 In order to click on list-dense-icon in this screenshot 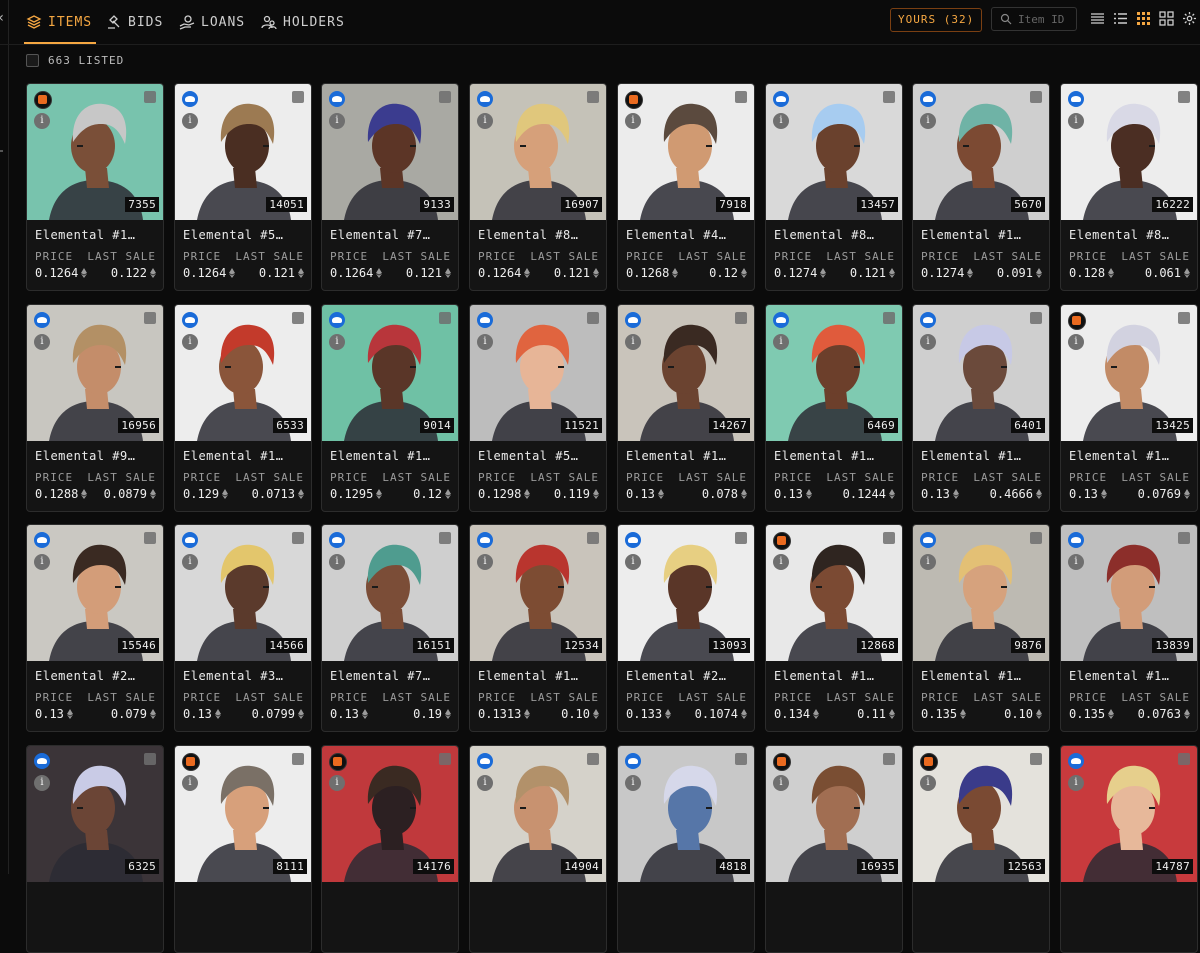, I will do `click(1097, 18)`.